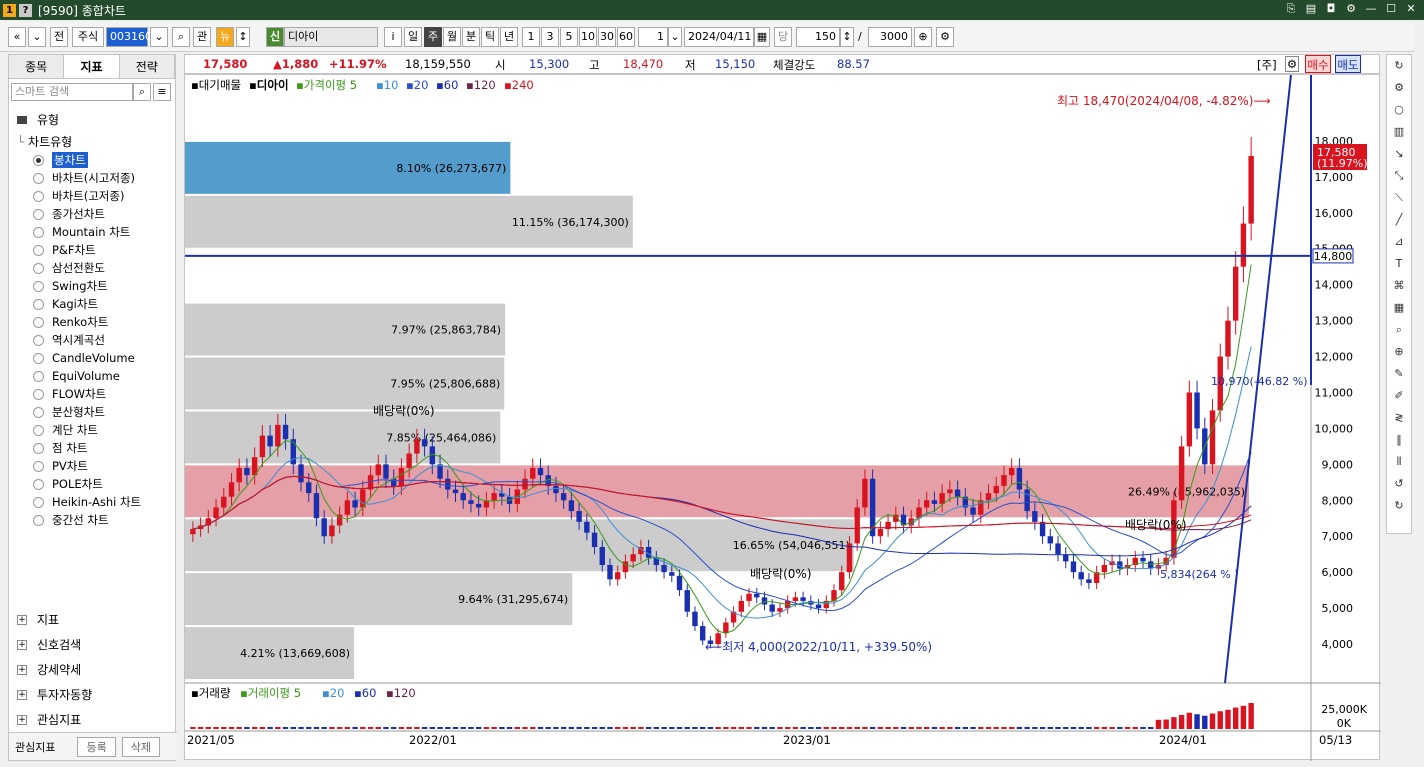 The height and width of the screenshot is (767, 1424). What do you see at coordinates (1399, 352) in the screenshot?
I see `zoom-in-icon: ⊕` at bounding box center [1399, 352].